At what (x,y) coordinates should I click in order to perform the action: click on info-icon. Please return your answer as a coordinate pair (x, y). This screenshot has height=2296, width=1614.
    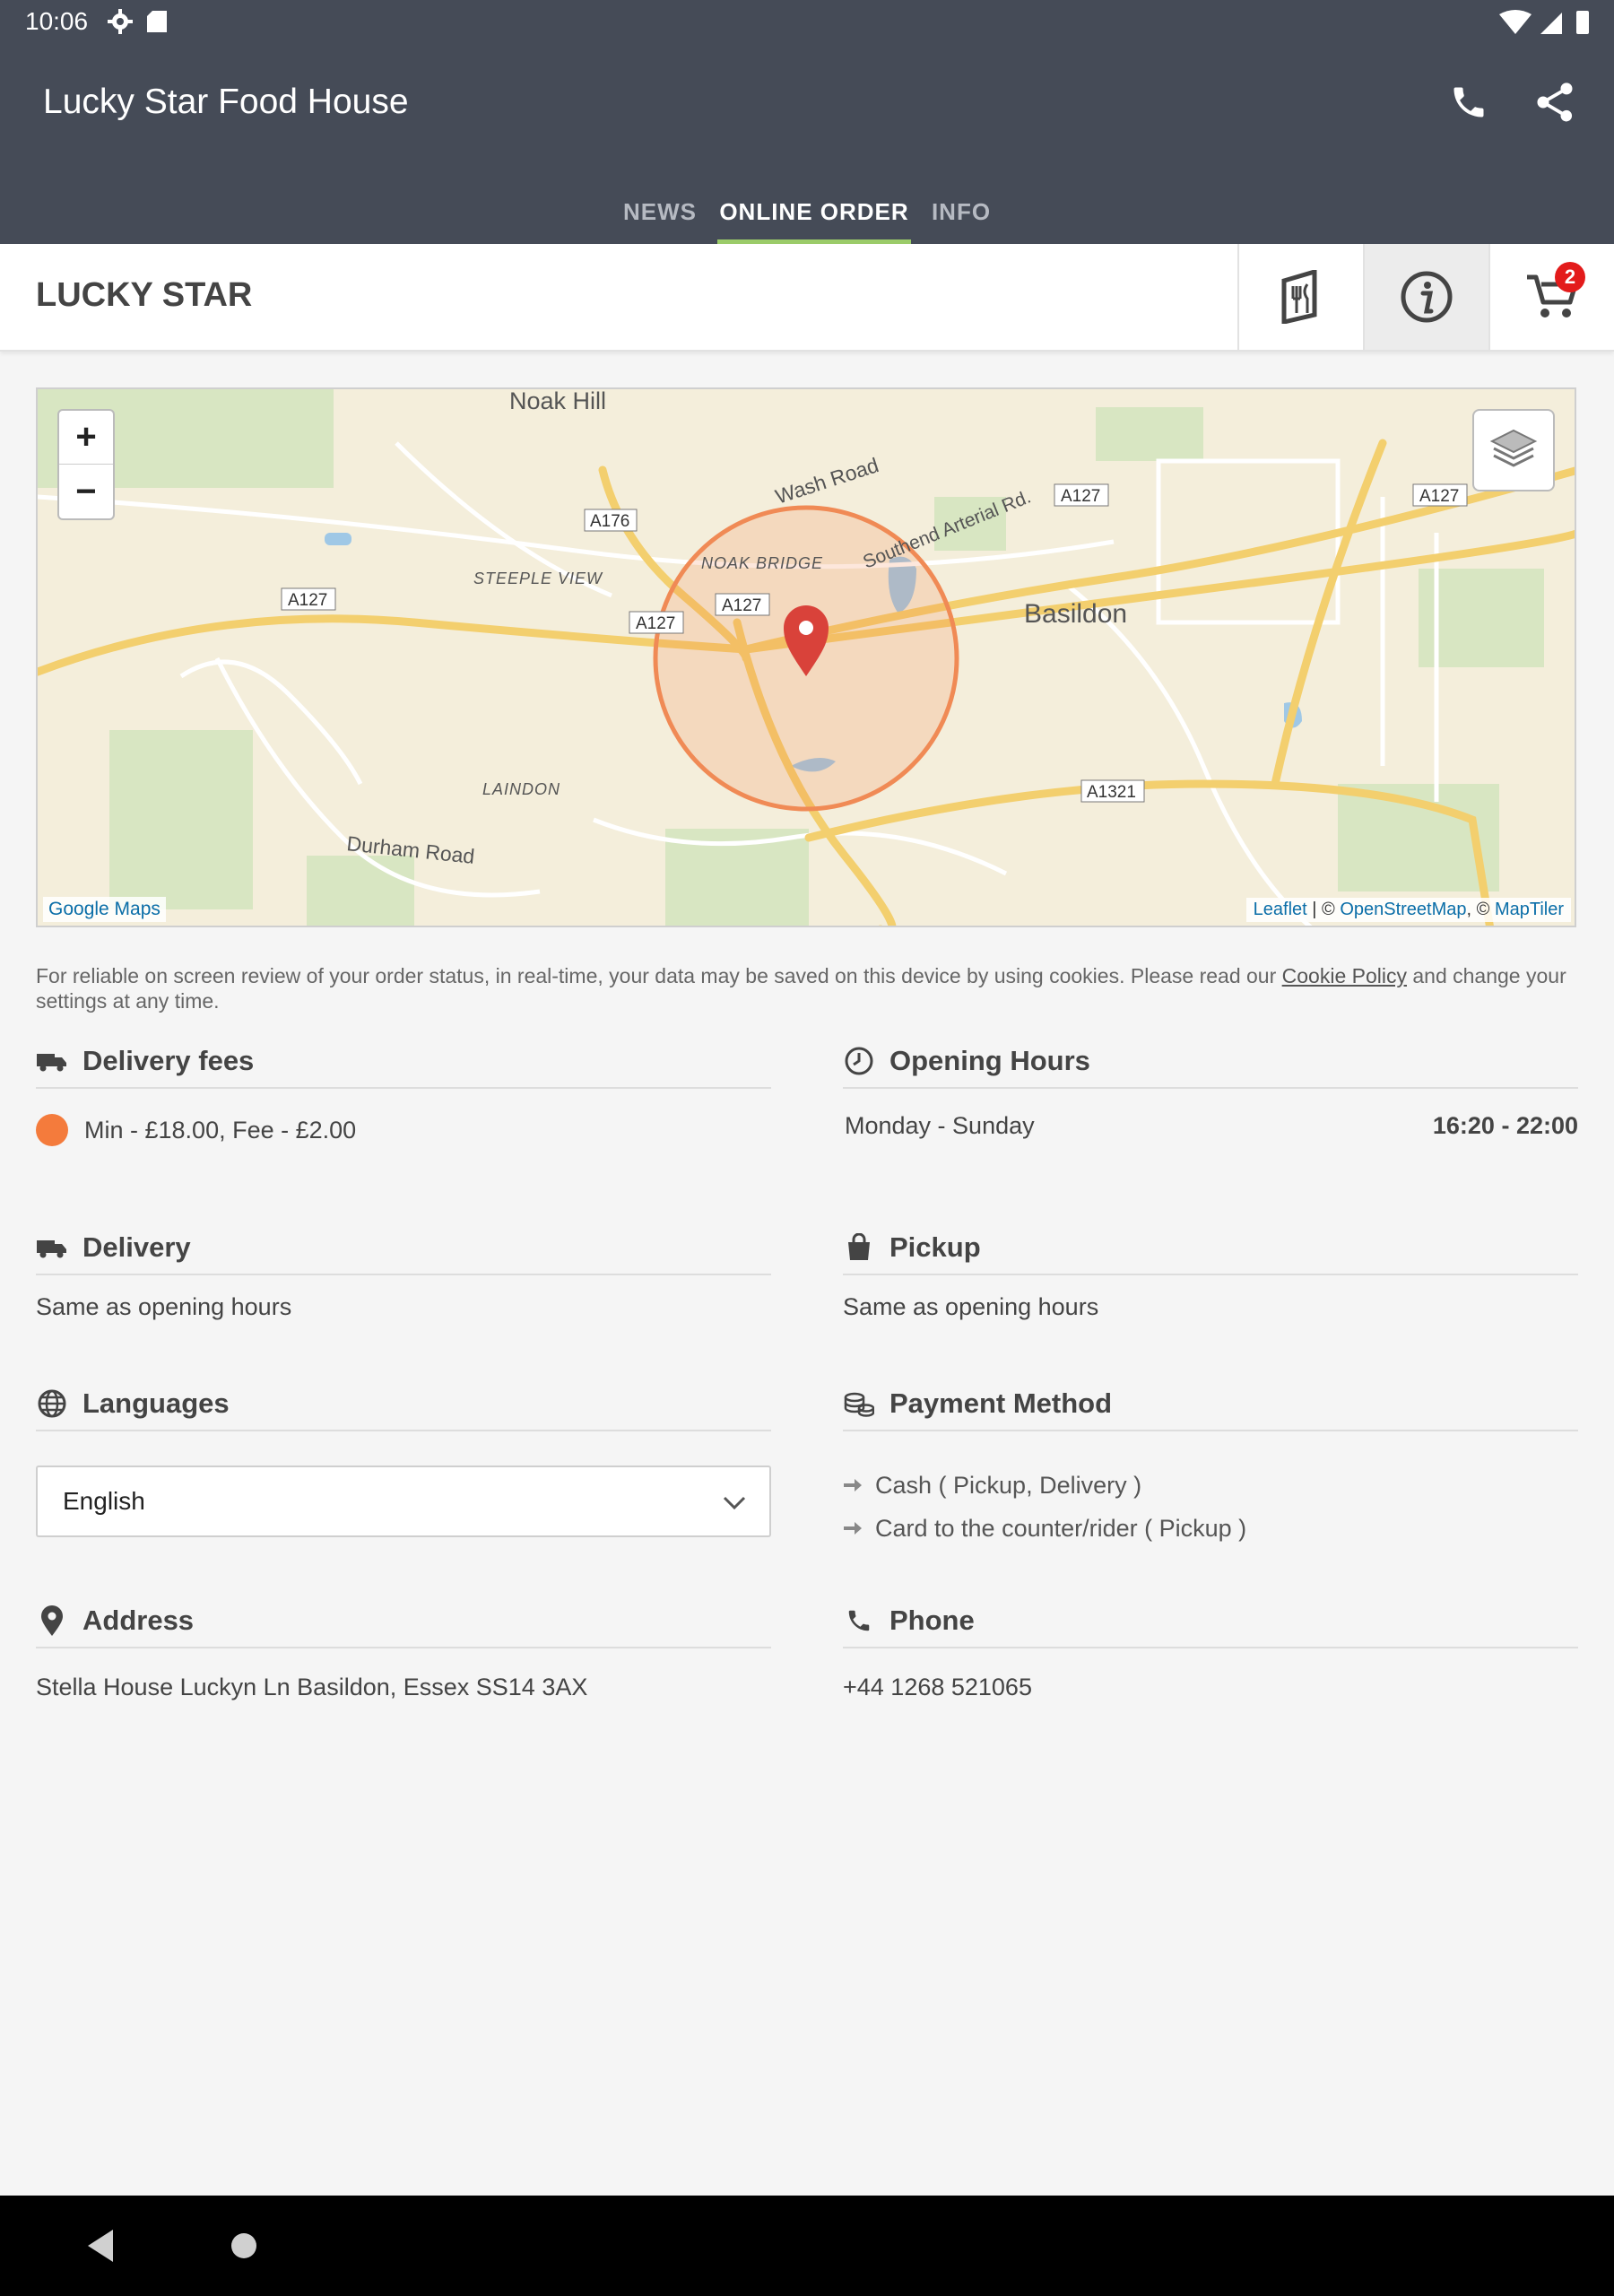
    Looking at the image, I should click on (1427, 297).